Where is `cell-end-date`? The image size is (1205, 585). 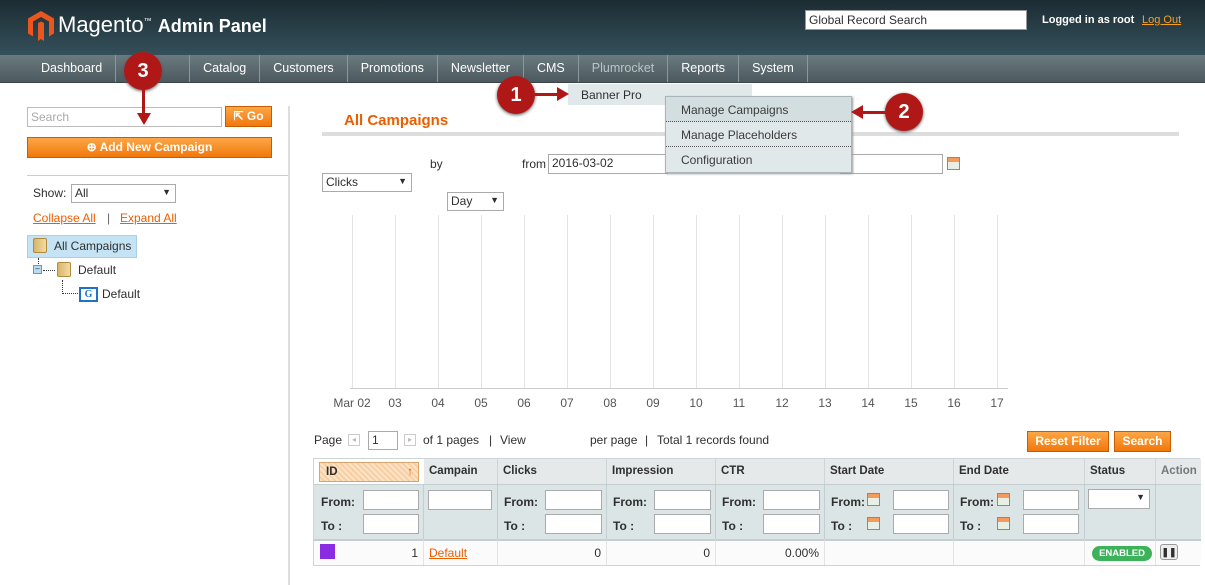 cell-end-date is located at coordinates (1019, 552).